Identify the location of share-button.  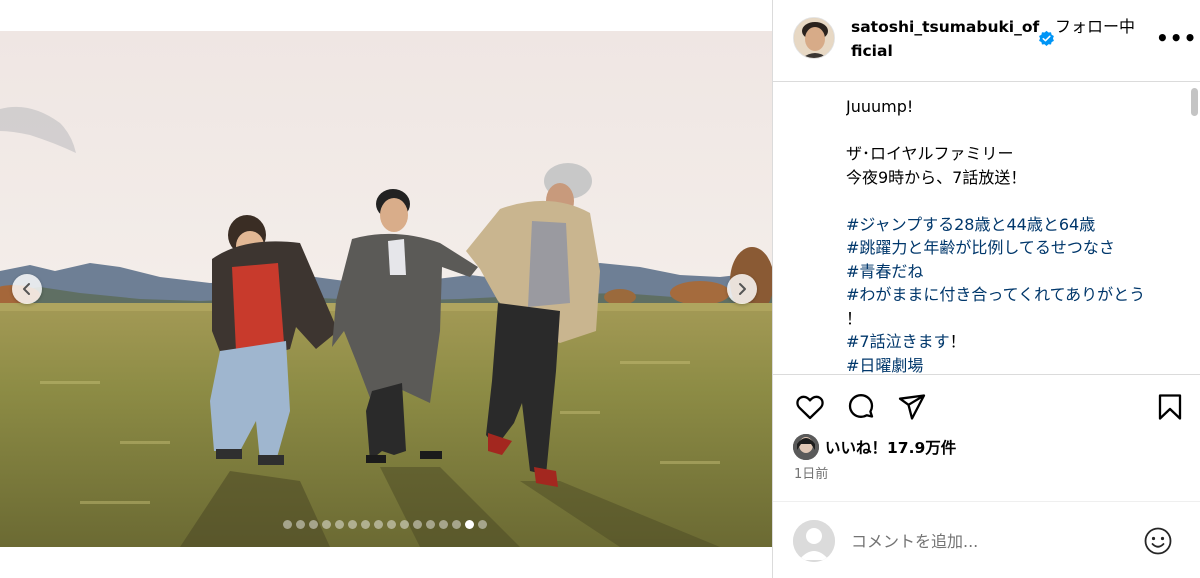
(912, 407).